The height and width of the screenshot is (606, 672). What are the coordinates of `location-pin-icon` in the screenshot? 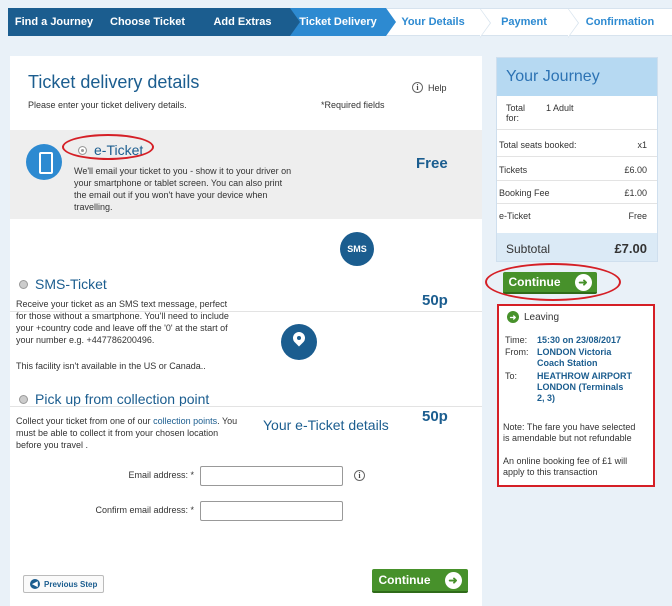 It's located at (299, 342).